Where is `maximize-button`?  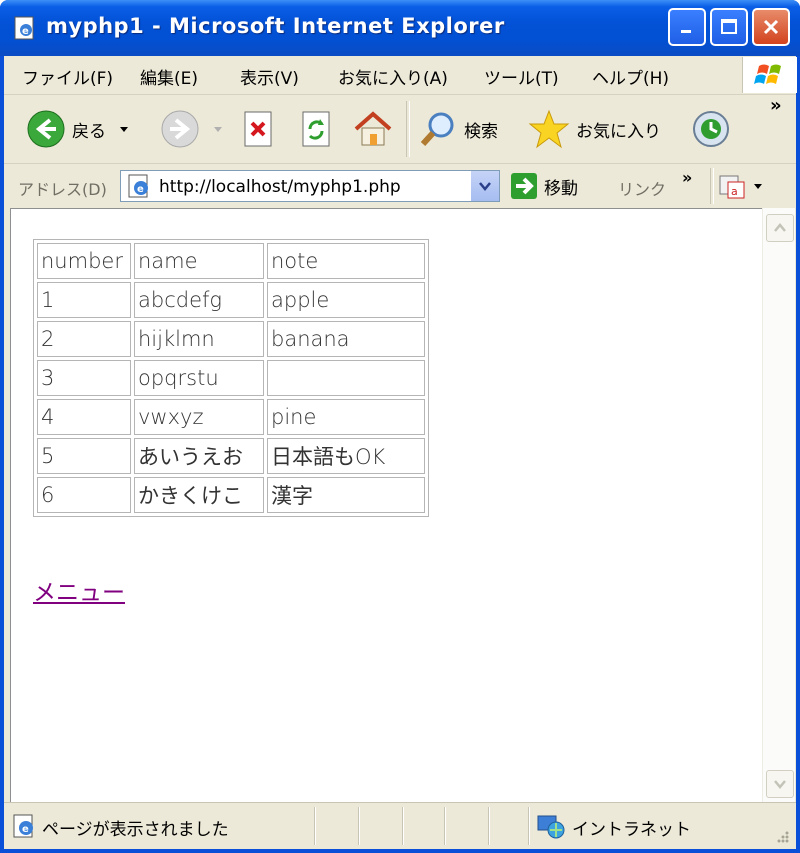 maximize-button is located at coordinates (729, 27).